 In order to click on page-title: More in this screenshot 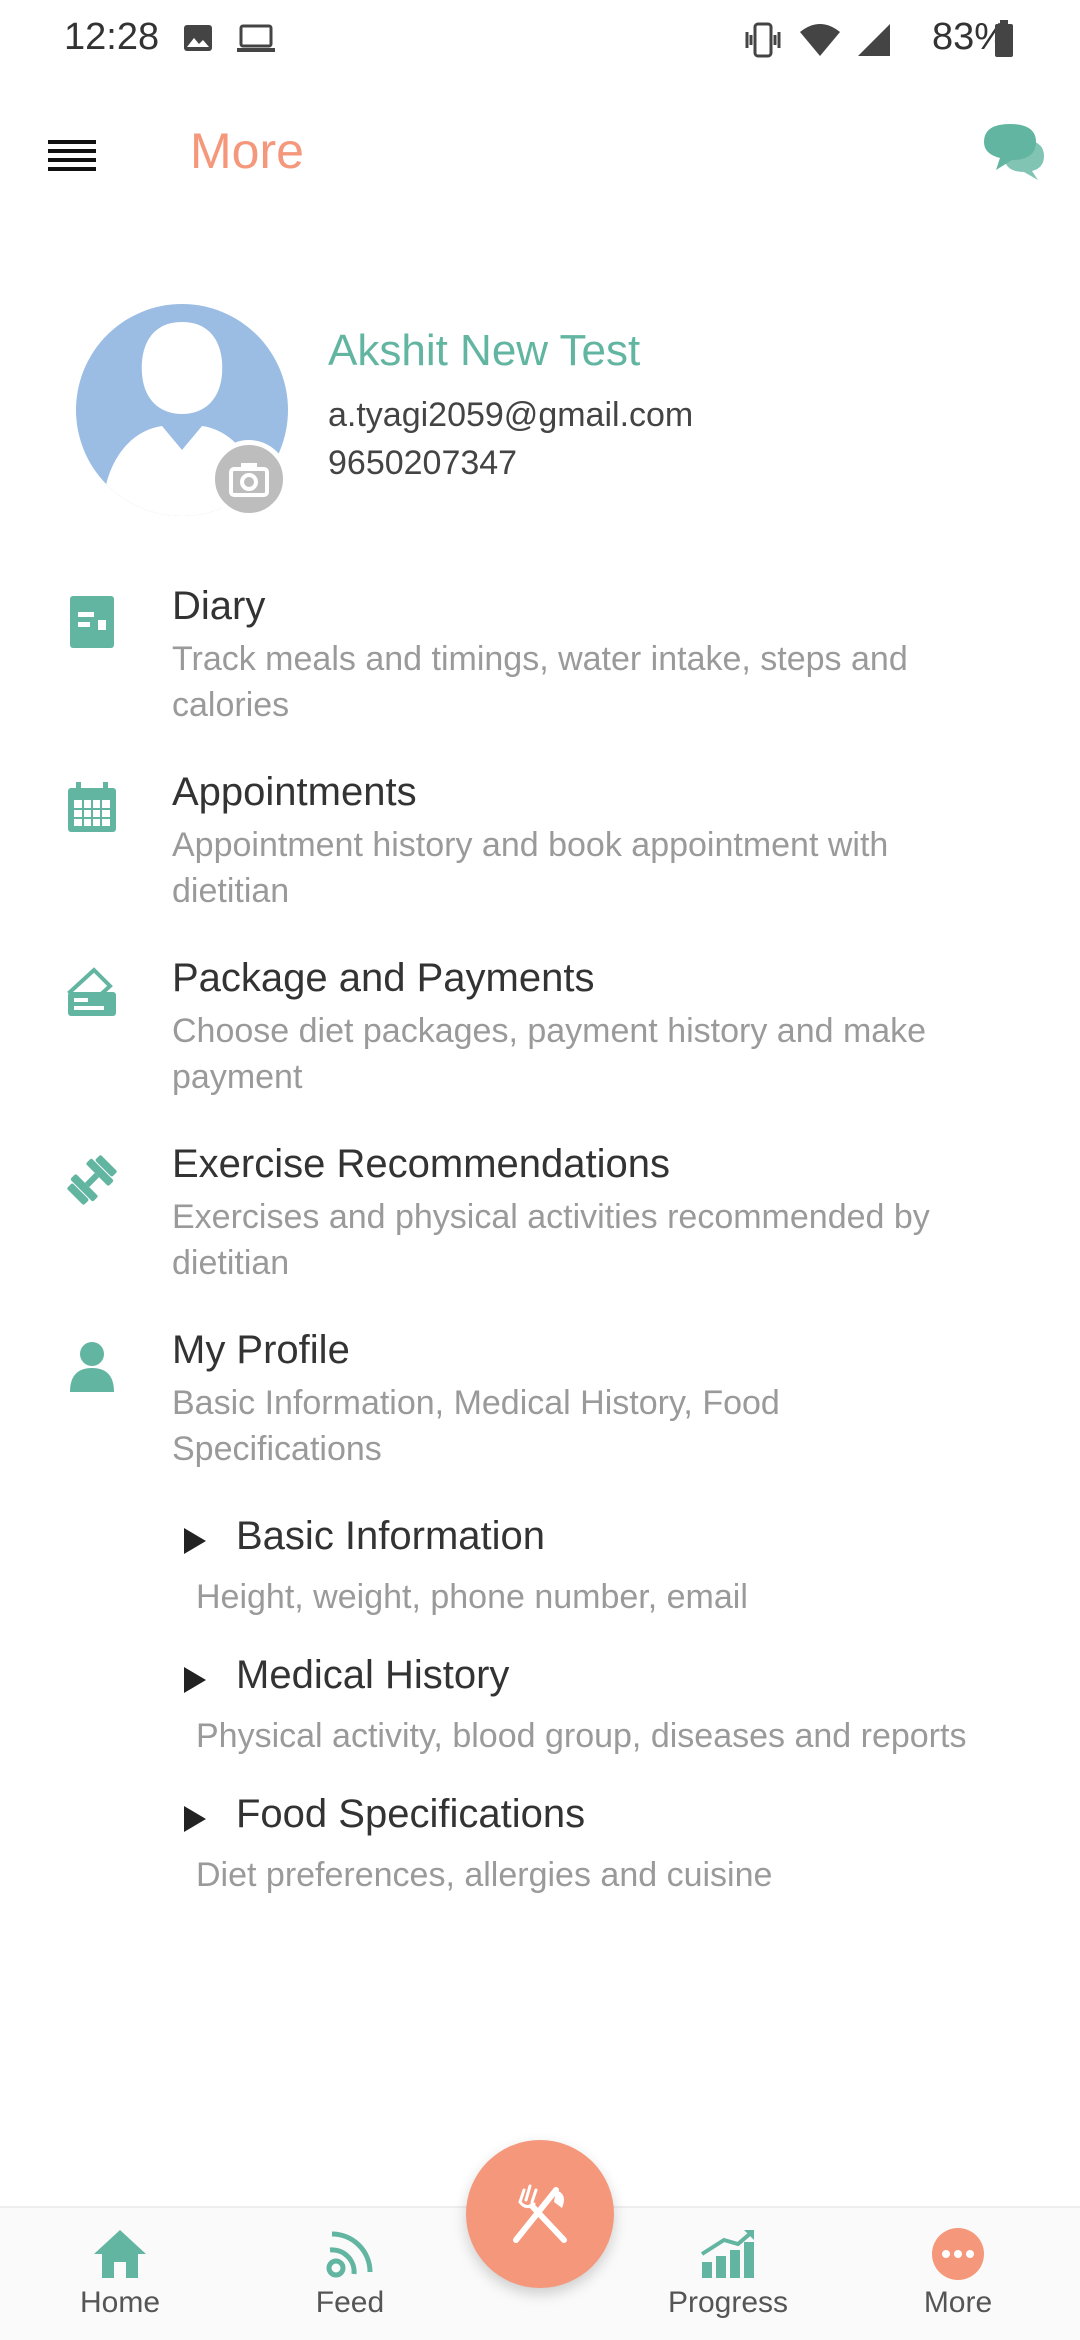, I will do `click(247, 151)`.